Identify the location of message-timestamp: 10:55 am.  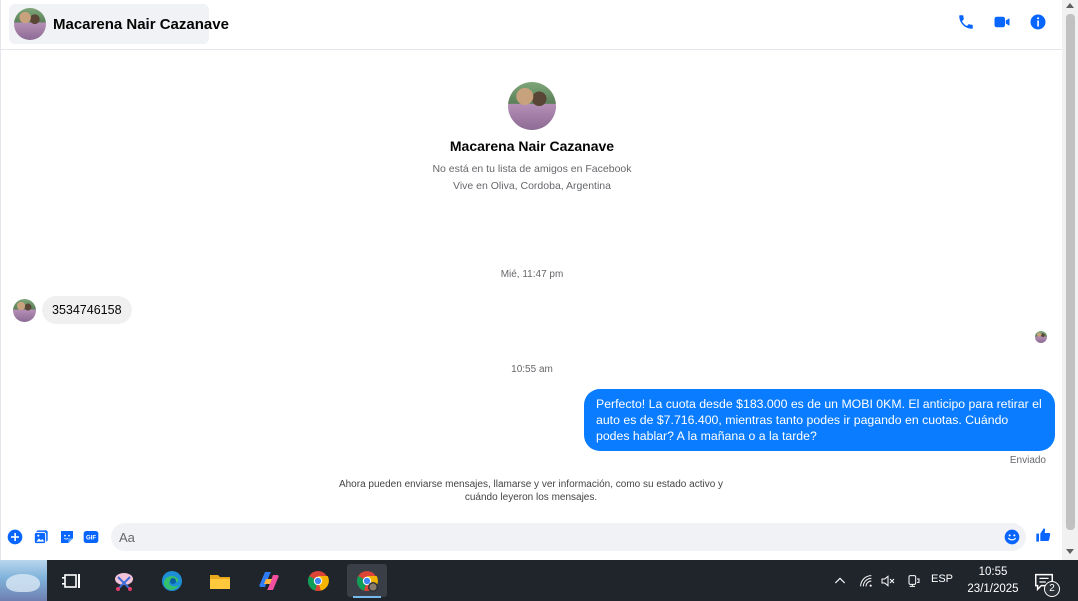
(532, 369).